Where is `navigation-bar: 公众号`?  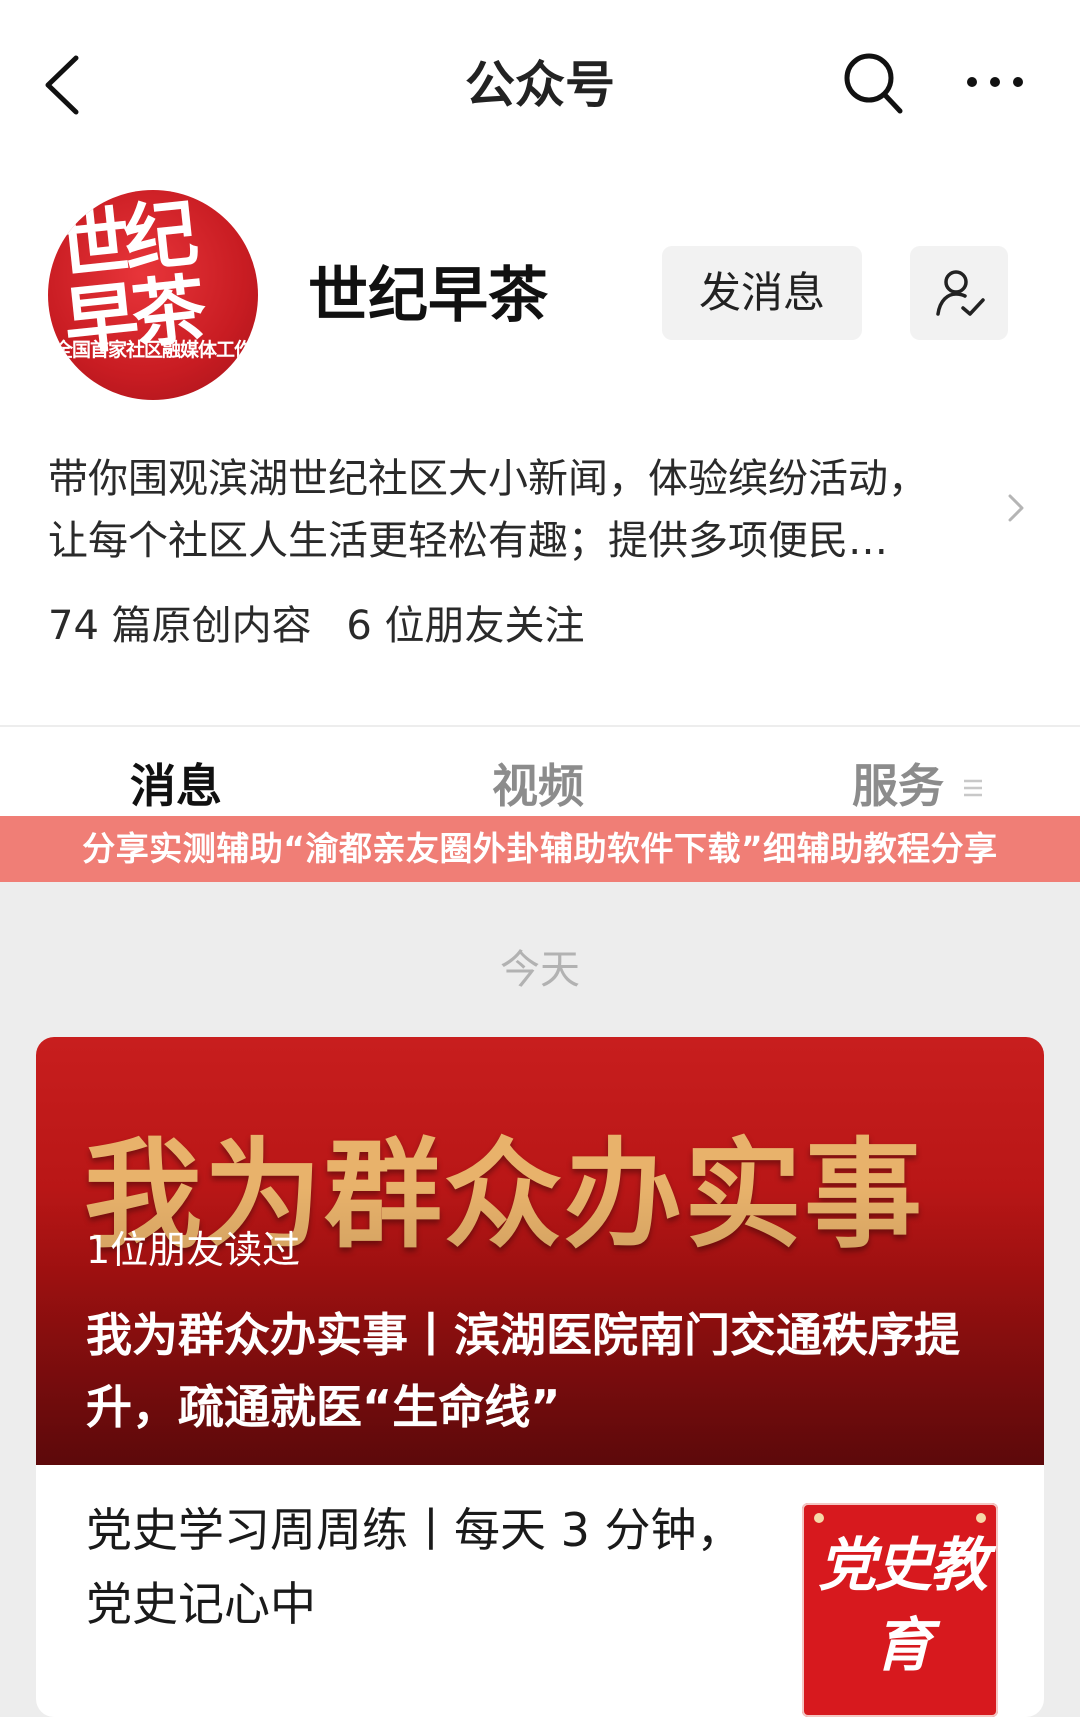
navigation-bar: 公众号 is located at coordinates (540, 85).